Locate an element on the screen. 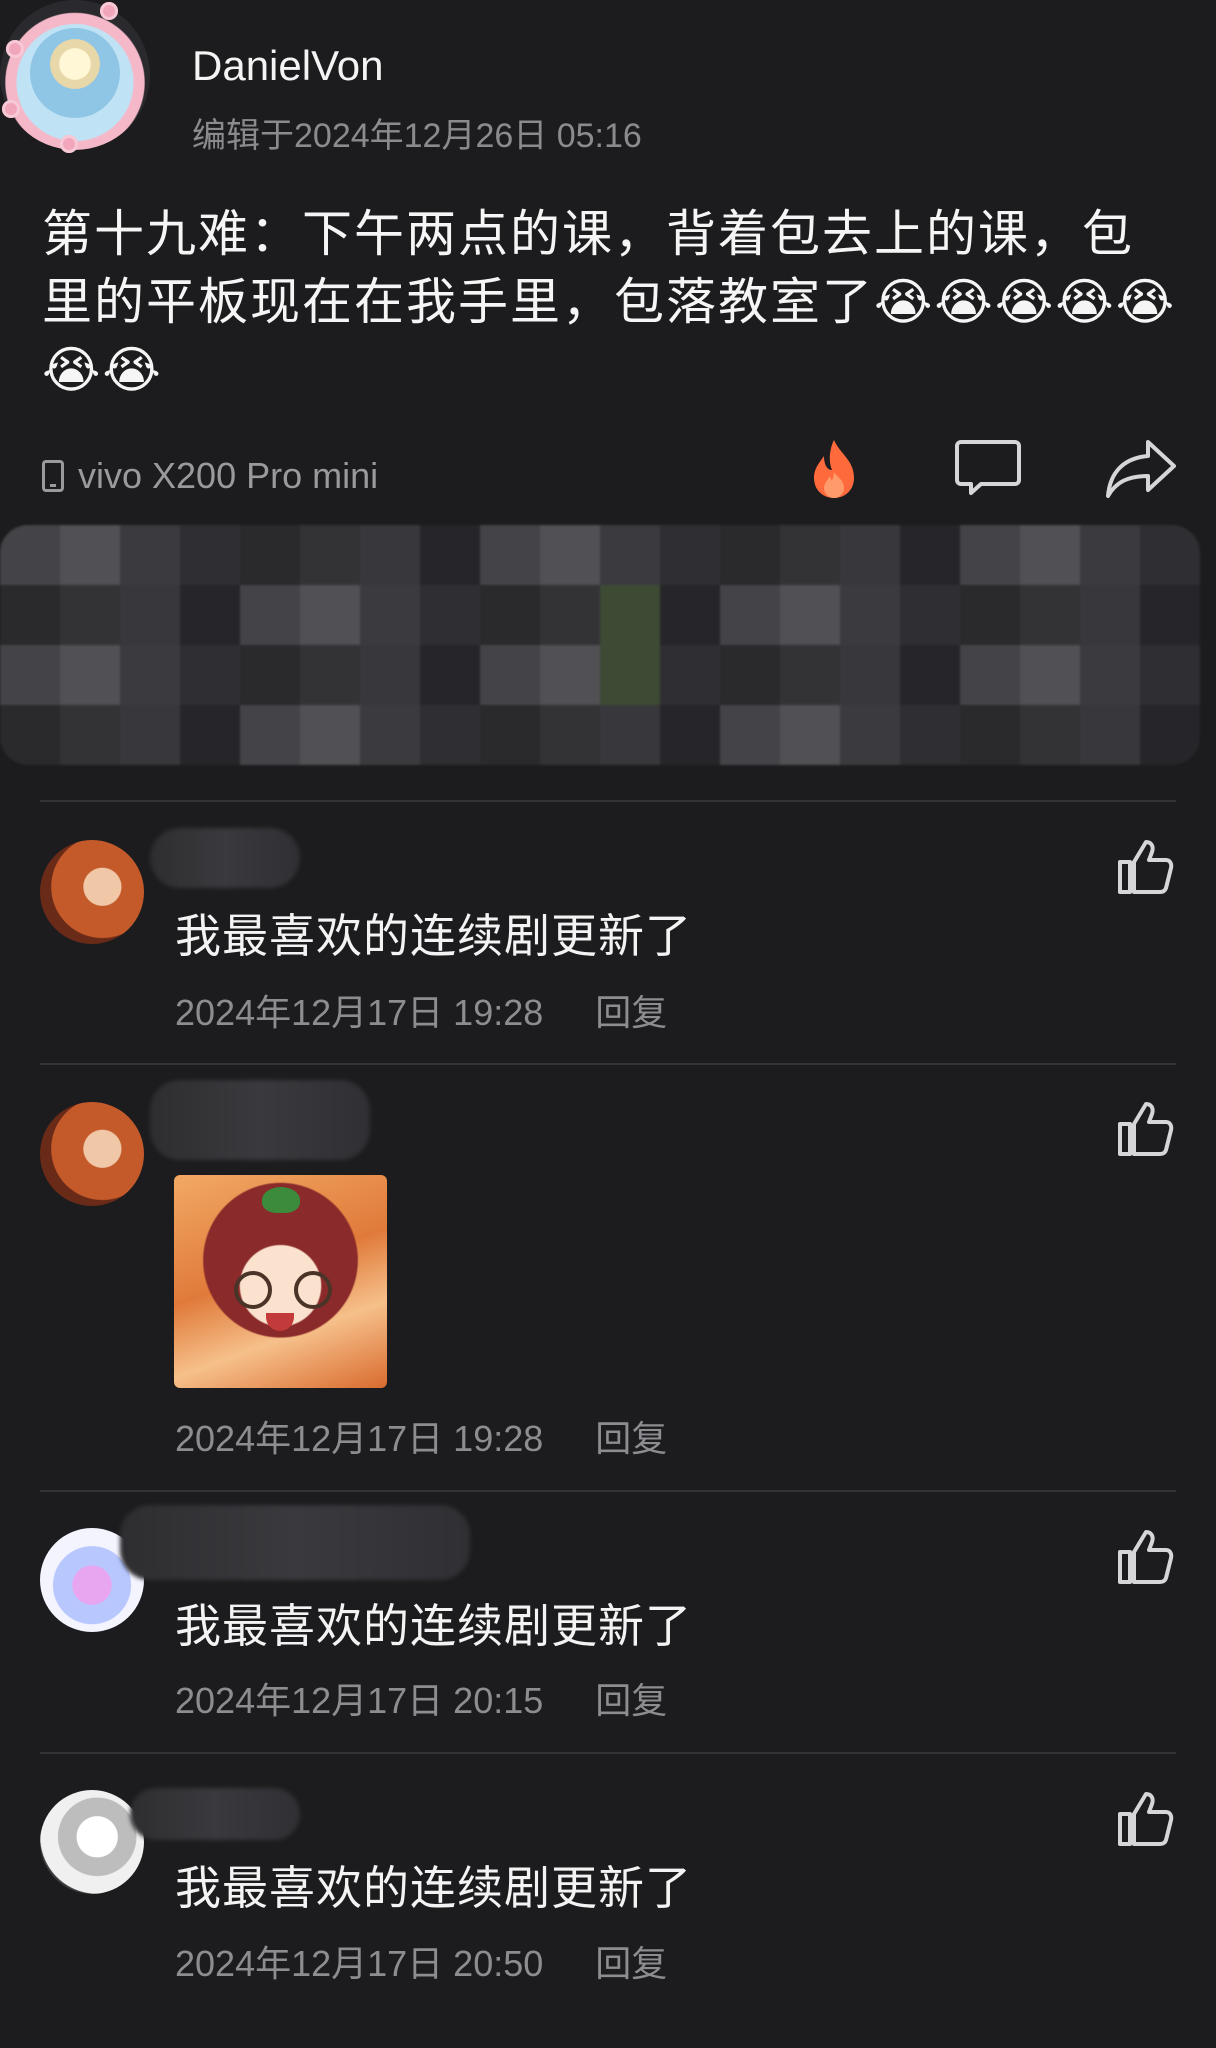 This screenshot has width=1216, height=2048. glasses-lens is located at coordinates (313, 1290).